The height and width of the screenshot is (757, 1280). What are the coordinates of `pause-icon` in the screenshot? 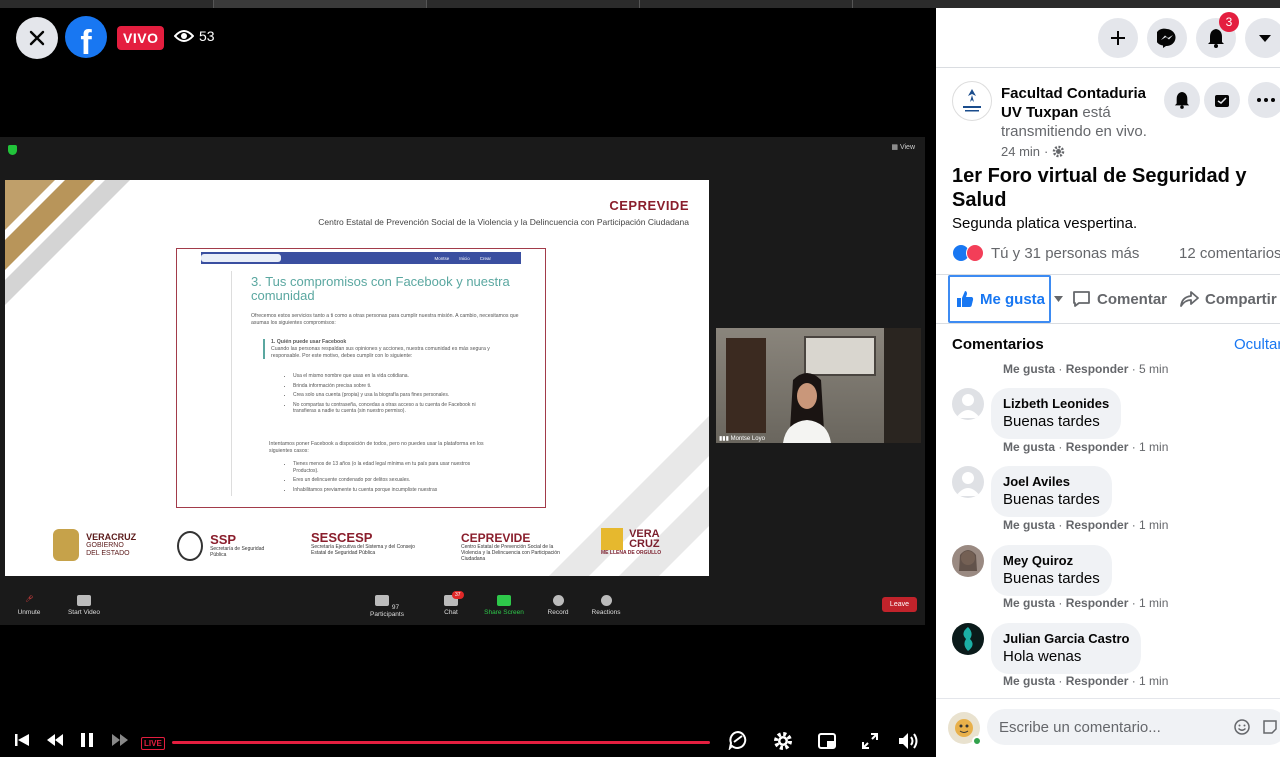 It's located at (87, 740).